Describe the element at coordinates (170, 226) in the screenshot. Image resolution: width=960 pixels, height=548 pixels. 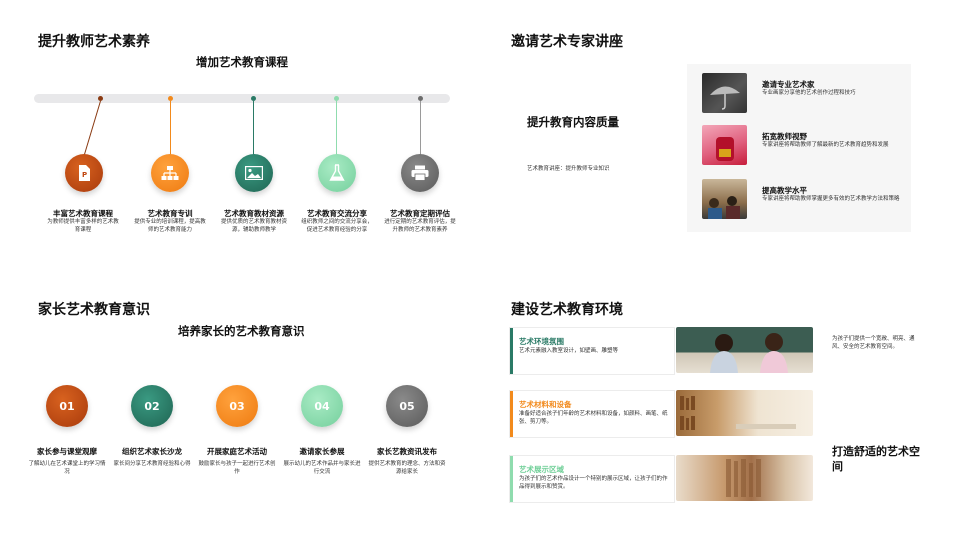
I see `q1-item-desc: 提供专业的培训课程，提高教师的艺术教育能力` at that location.